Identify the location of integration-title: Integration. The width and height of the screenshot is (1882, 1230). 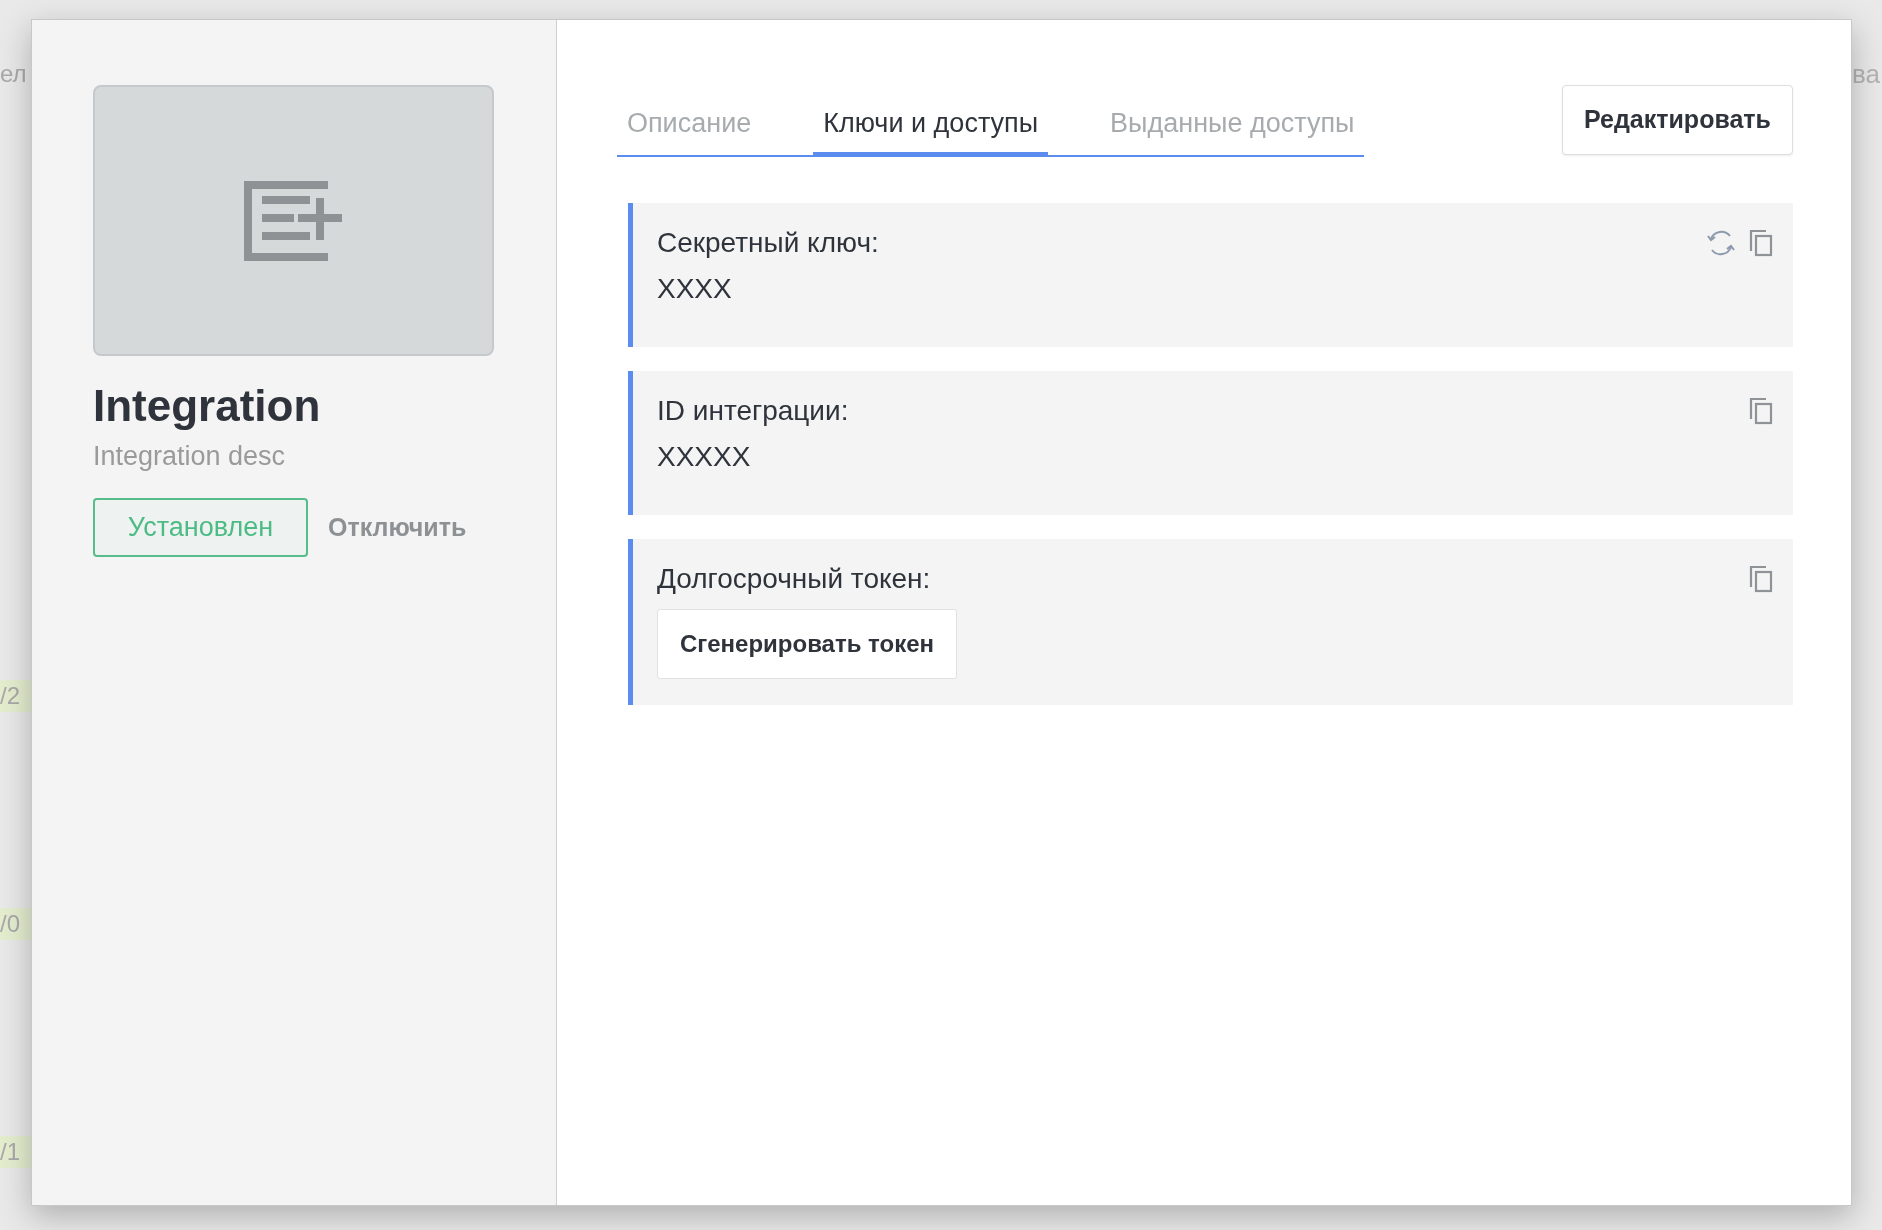
(207, 406).